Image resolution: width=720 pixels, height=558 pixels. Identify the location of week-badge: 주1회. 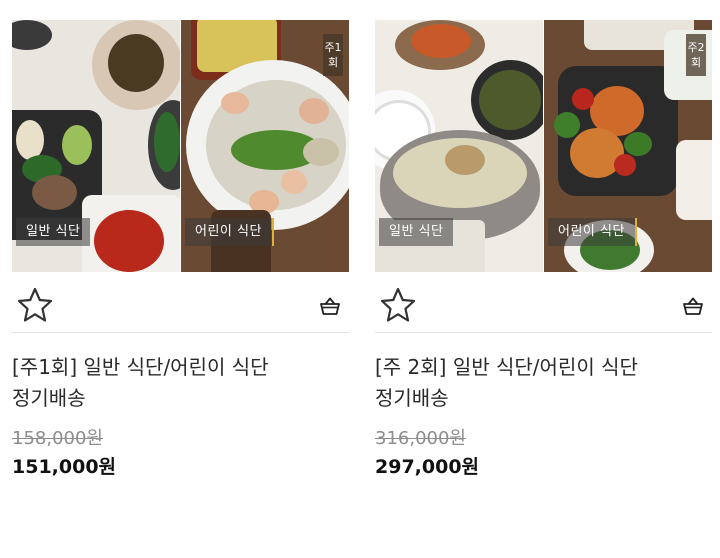
(333, 55).